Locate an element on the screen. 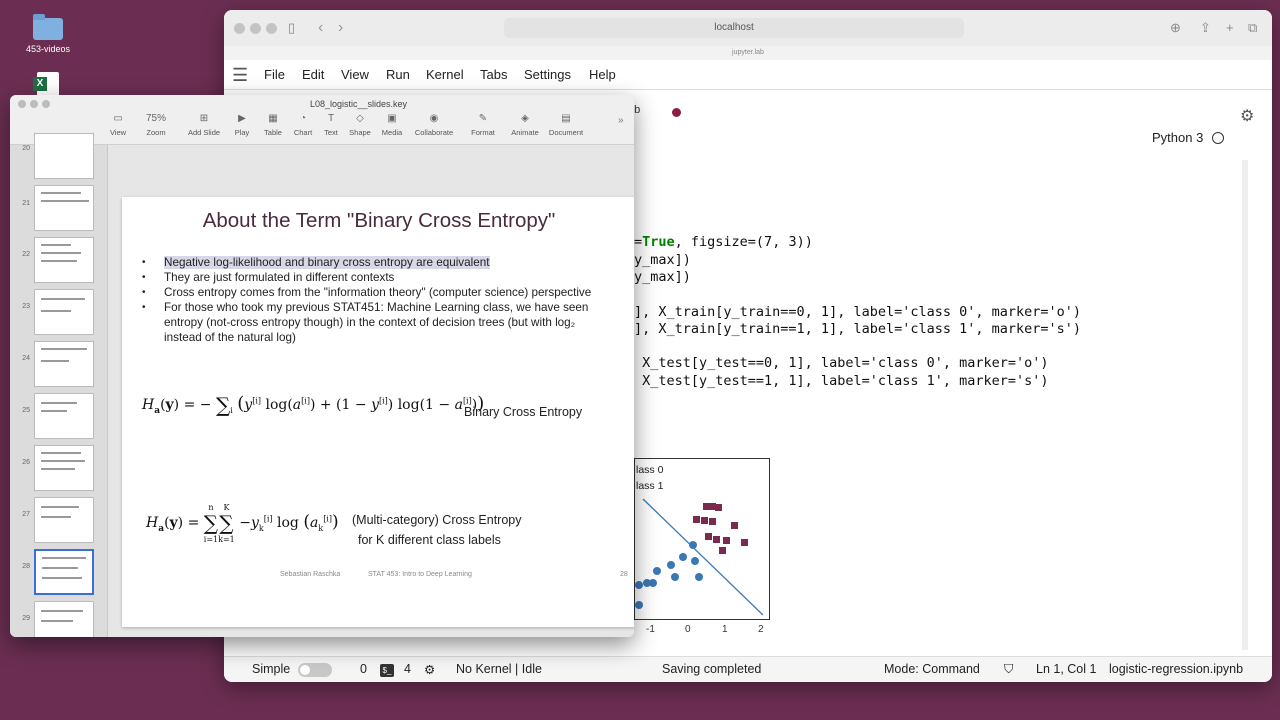 This screenshot has width=1280, height=720. x-tick-label: 2 is located at coordinates (761, 629).